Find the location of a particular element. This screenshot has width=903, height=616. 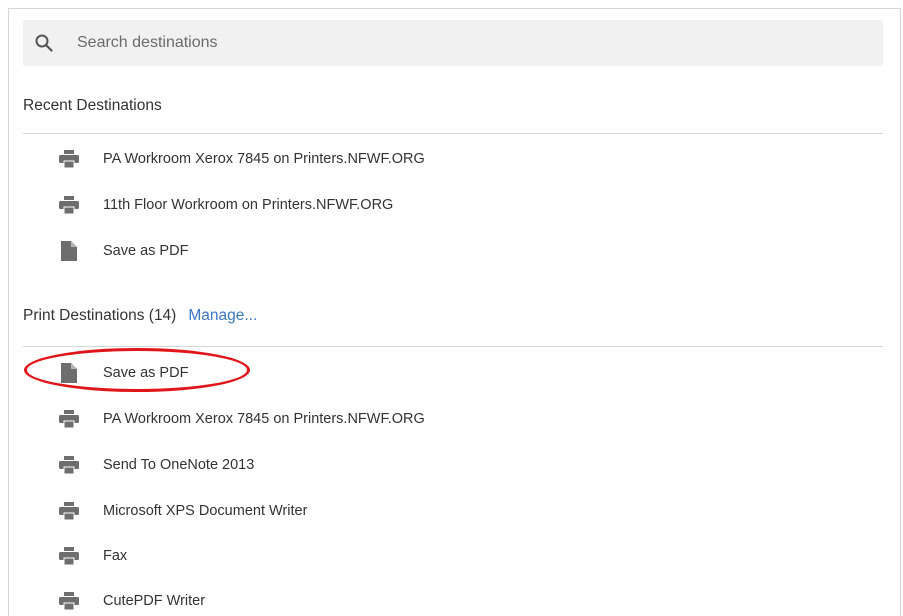

print-destinations-title: Print Destinations (14) is located at coordinates (100, 315).